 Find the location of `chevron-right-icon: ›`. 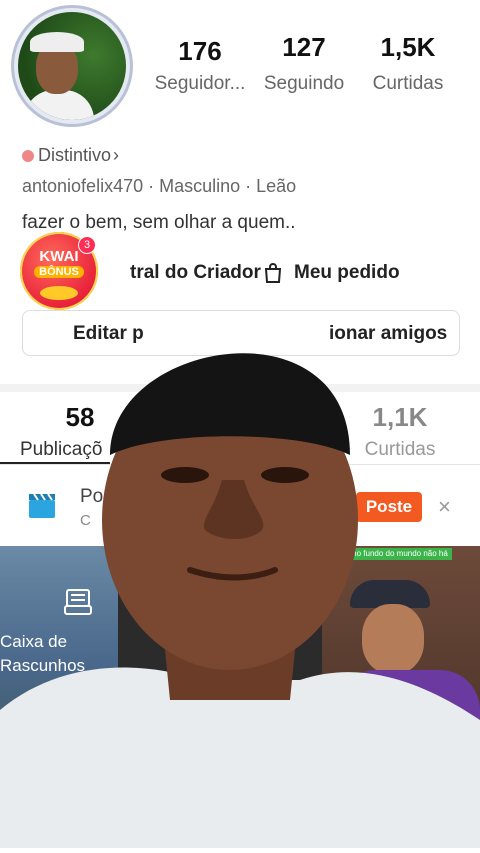

chevron-right-icon: › is located at coordinates (116, 155).